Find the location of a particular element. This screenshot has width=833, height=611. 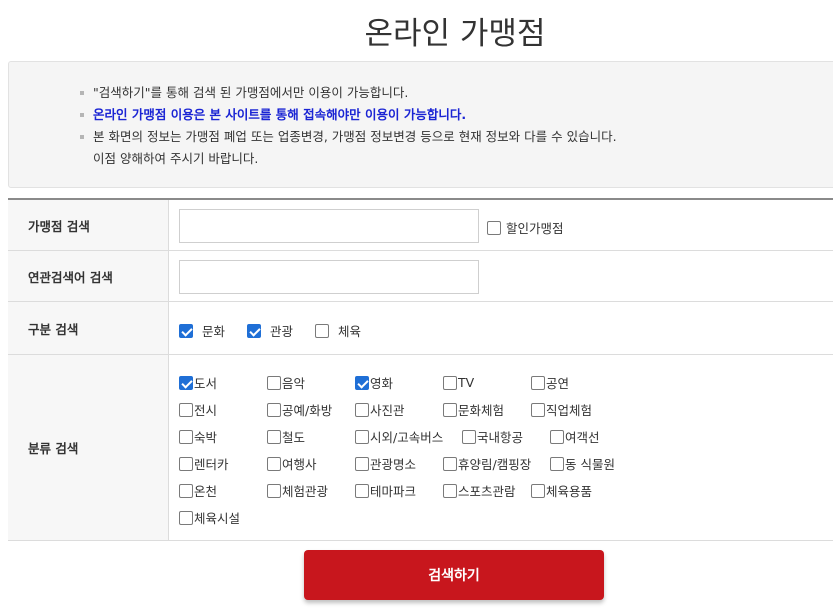

classification-option: 체험관광 is located at coordinates (311, 490).